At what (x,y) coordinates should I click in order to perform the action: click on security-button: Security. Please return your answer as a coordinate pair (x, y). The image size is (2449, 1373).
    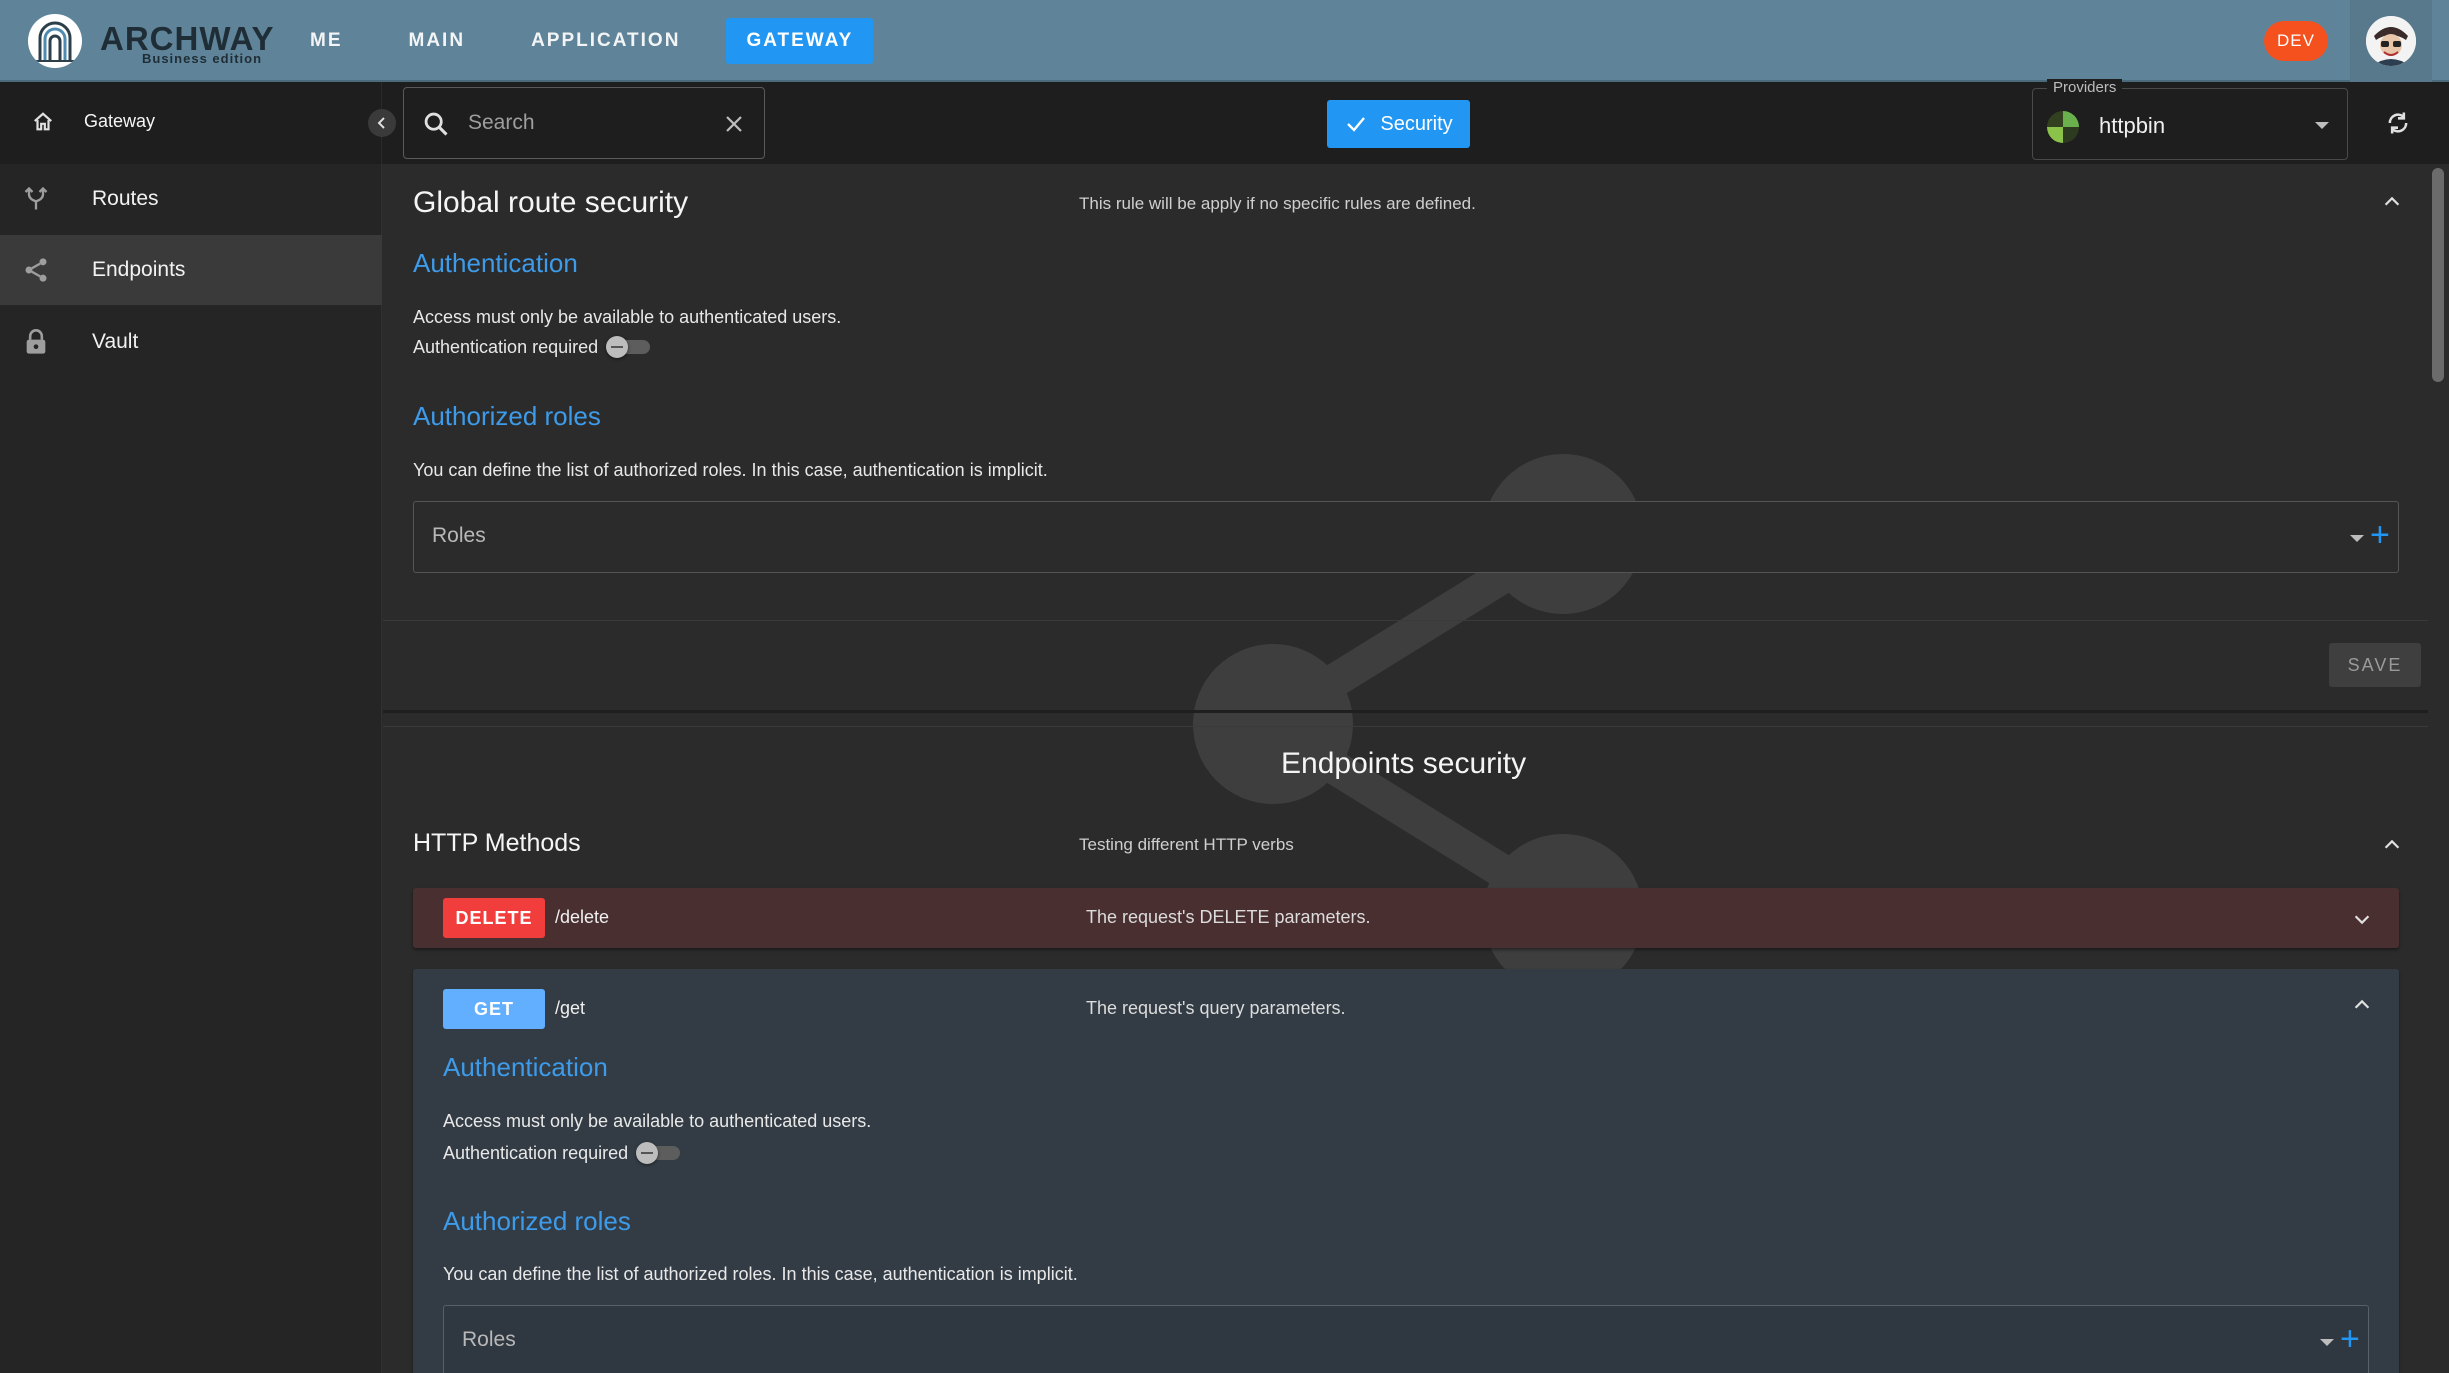
    Looking at the image, I should click on (1398, 124).